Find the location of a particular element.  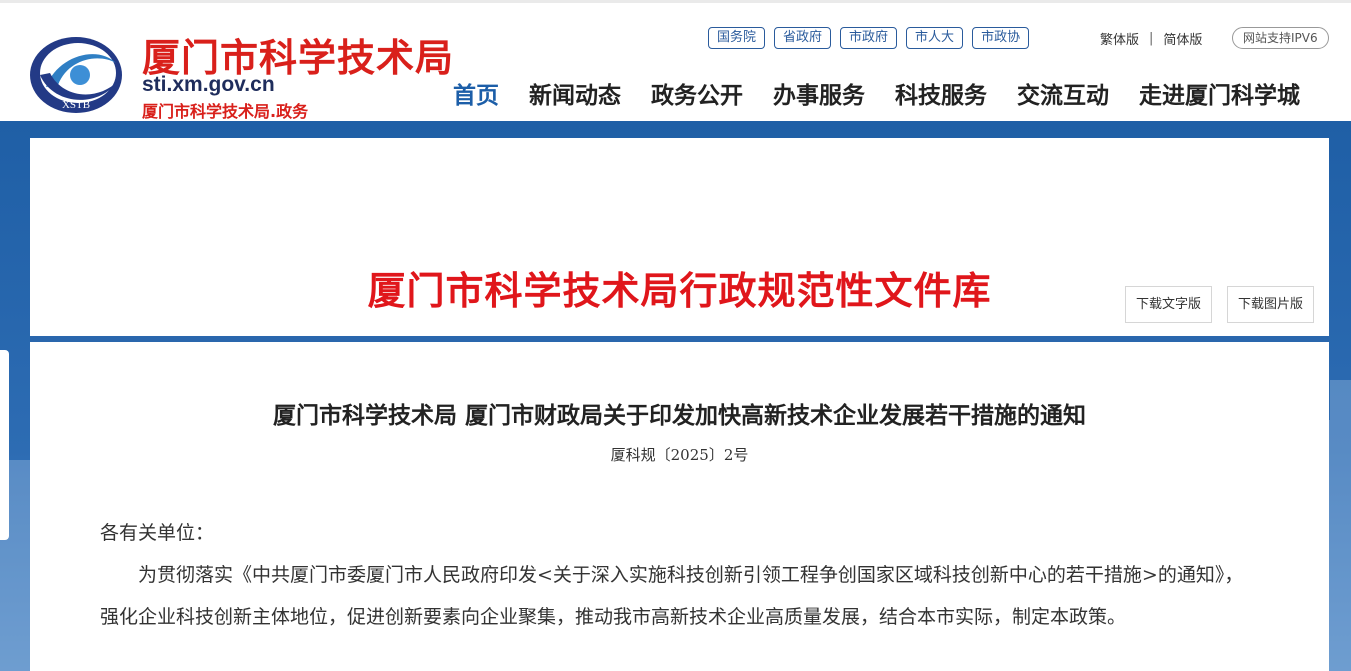

nav-gov-affairs: 政务公开 is located at coordinates (697, 96).